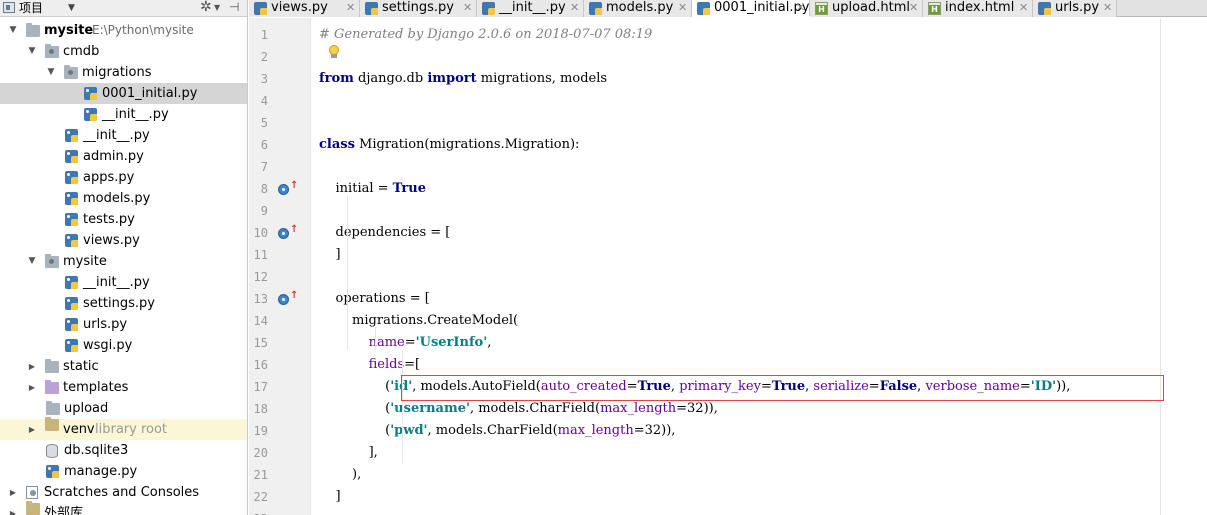 This screenshot has width=1207, height=515. What do you see at coordinates (69, 30) in the screenshot?
I see `tree-item-label: mysite` at bounding box center [69, 30].